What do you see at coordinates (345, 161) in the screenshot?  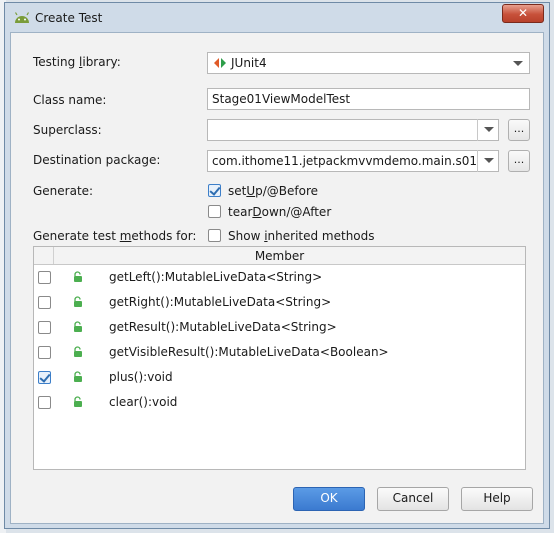 I see `destination-package-value: com.ithome11.jetpackmvvmdemo.main.s01` at bounding box center [345, 161].